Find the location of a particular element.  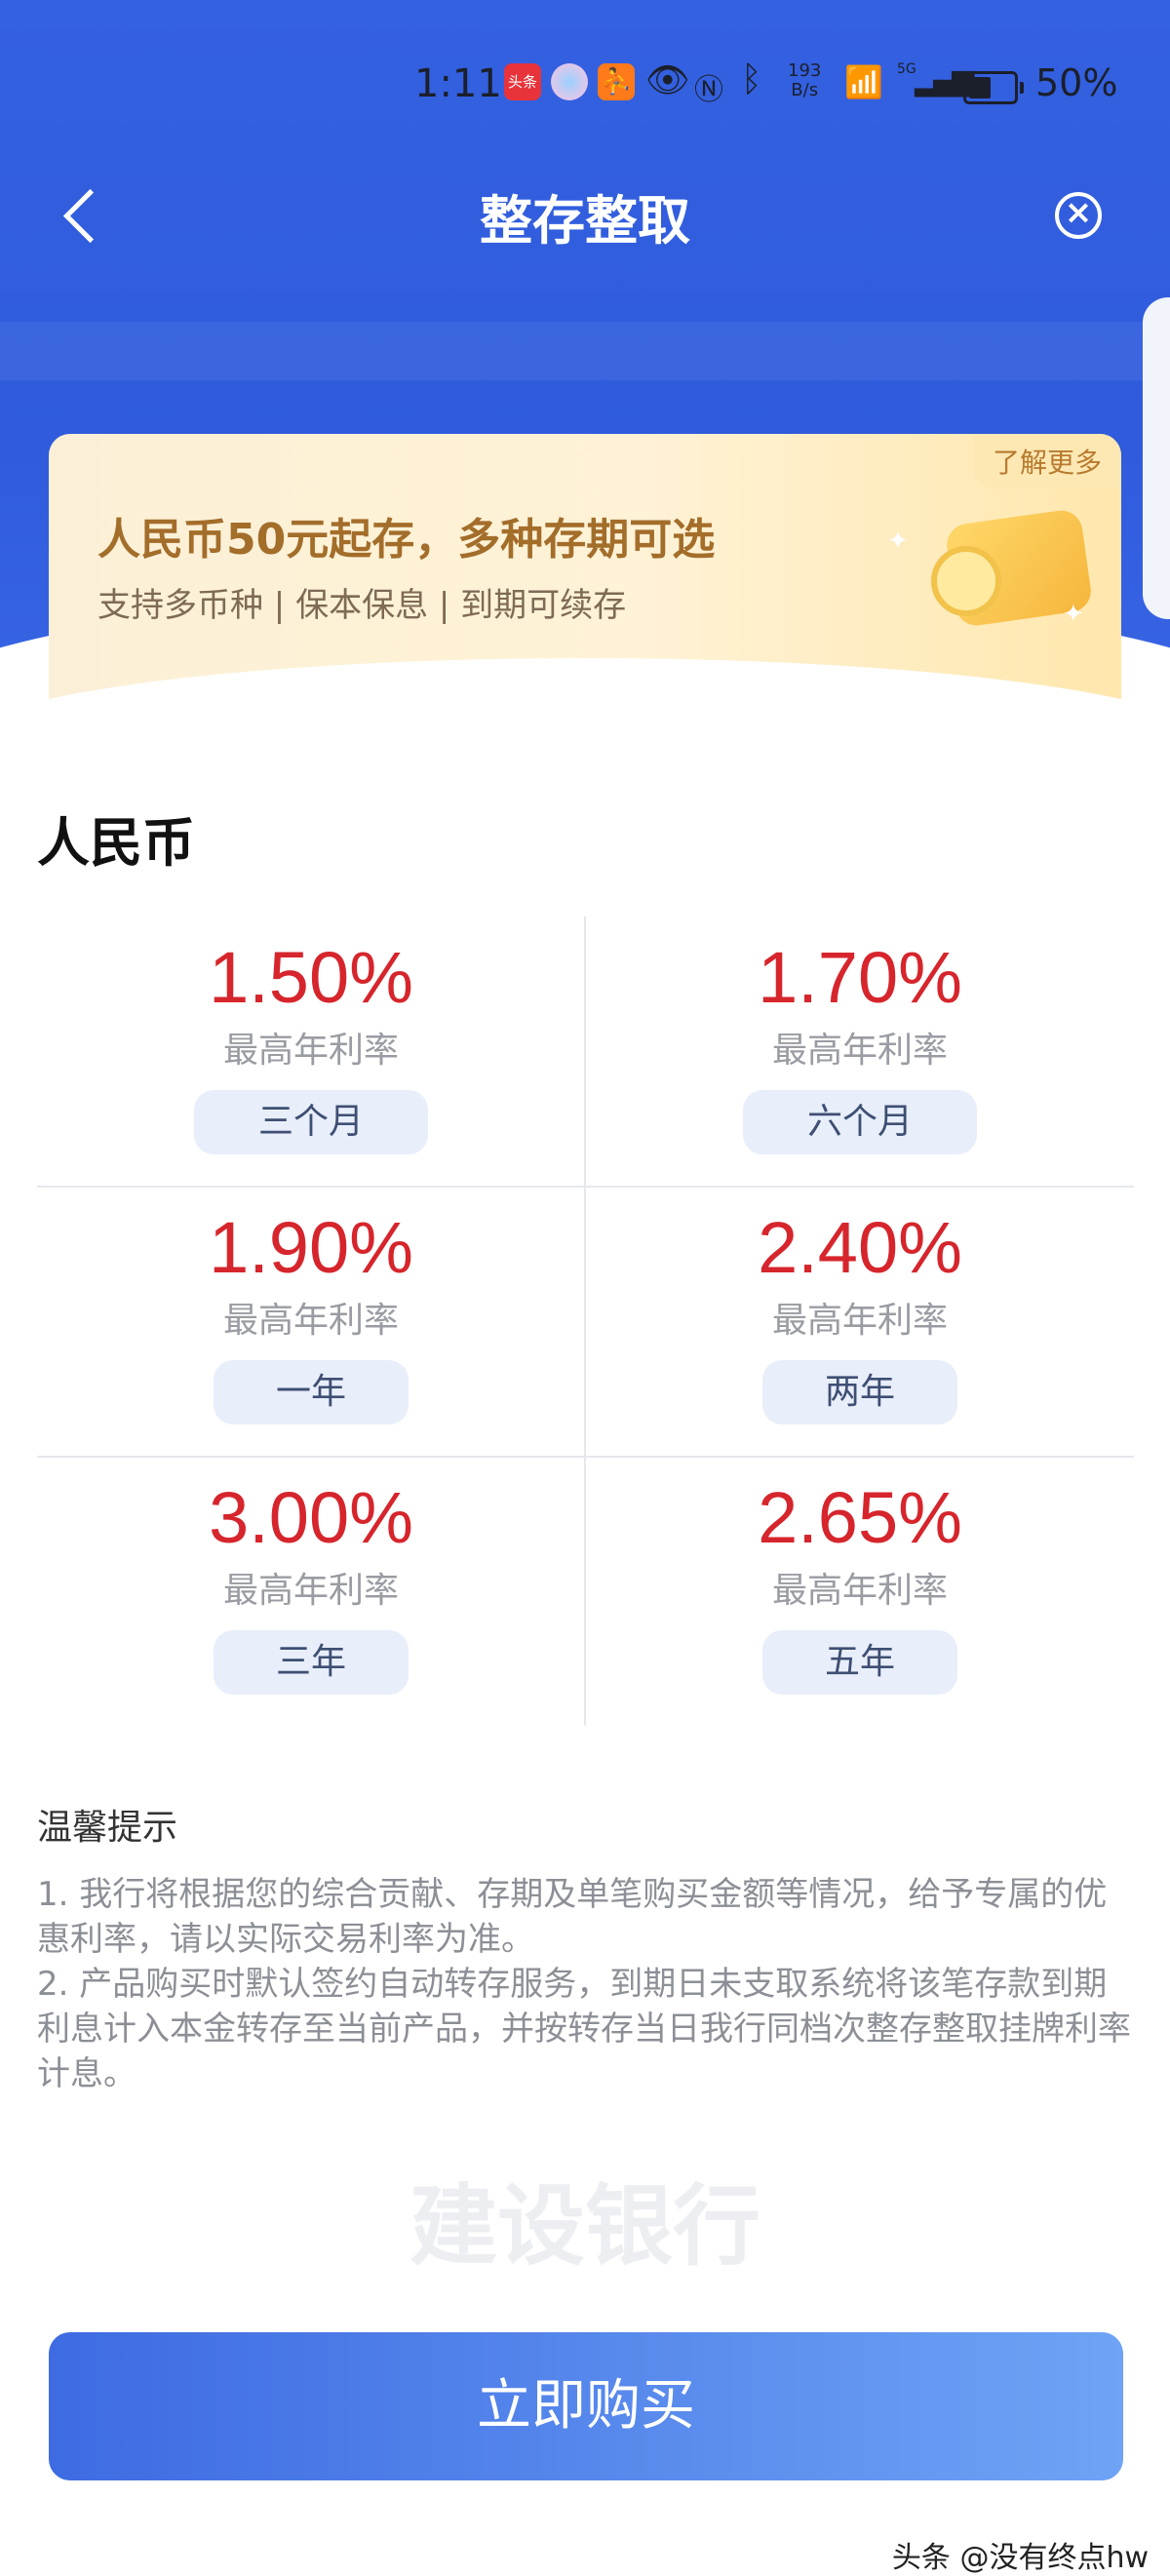

term-badge: 三年 is located at coordinates (311, 1662).